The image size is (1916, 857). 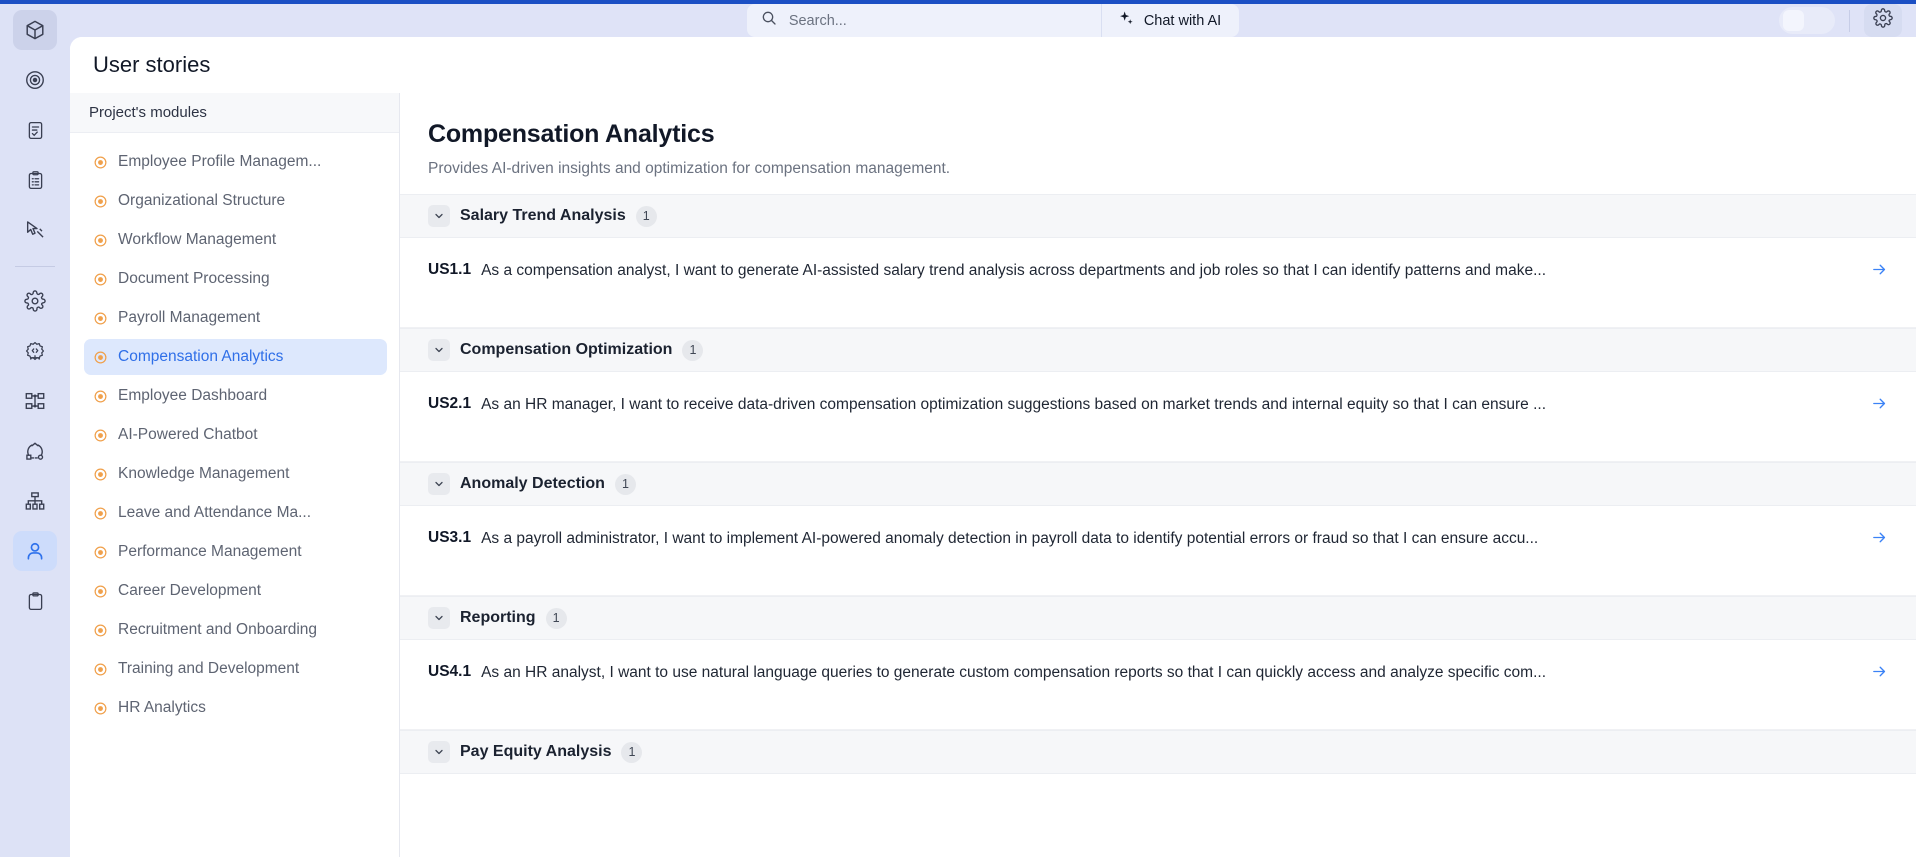 I want to click on modules-panel-header: Project's modules, so click(x=234, y=113).